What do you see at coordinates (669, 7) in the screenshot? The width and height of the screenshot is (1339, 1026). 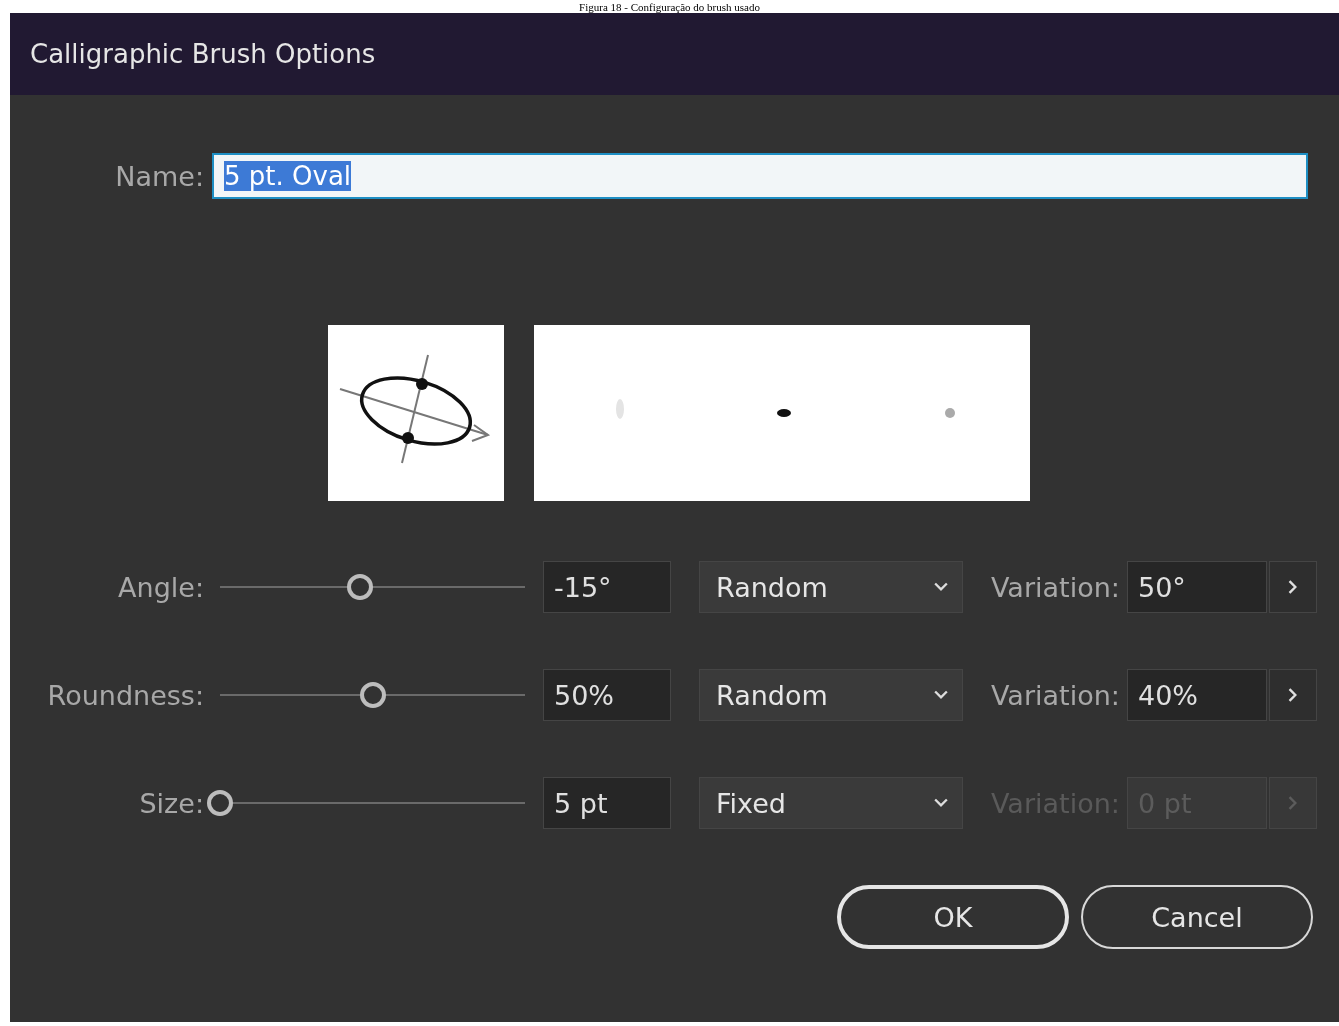 I see `figure-caption: Figura 18 - Configuração do brush usado` at bounding box center [669, 7].